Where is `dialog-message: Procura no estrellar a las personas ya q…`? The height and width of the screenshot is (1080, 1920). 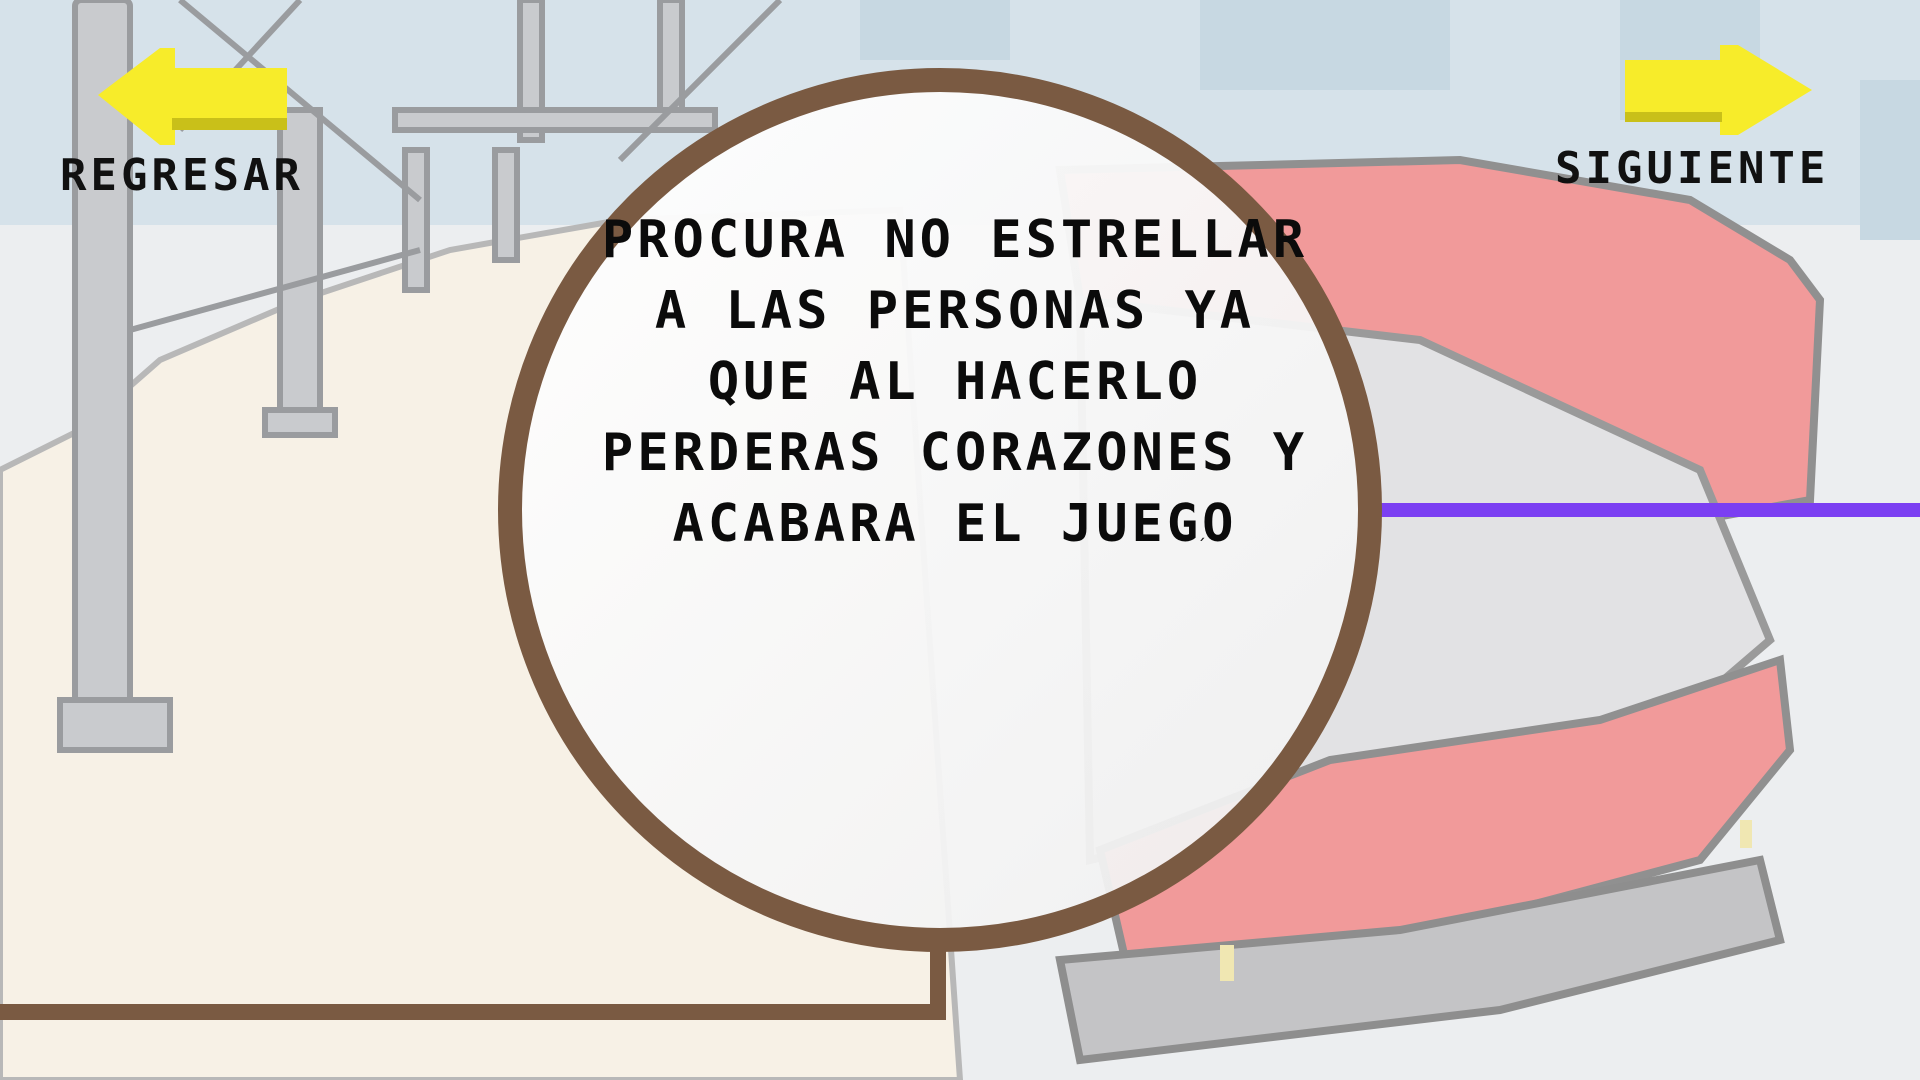 dialog-message: Procura no estrellar a las personas ya q… is located at coordinates (955, 382).